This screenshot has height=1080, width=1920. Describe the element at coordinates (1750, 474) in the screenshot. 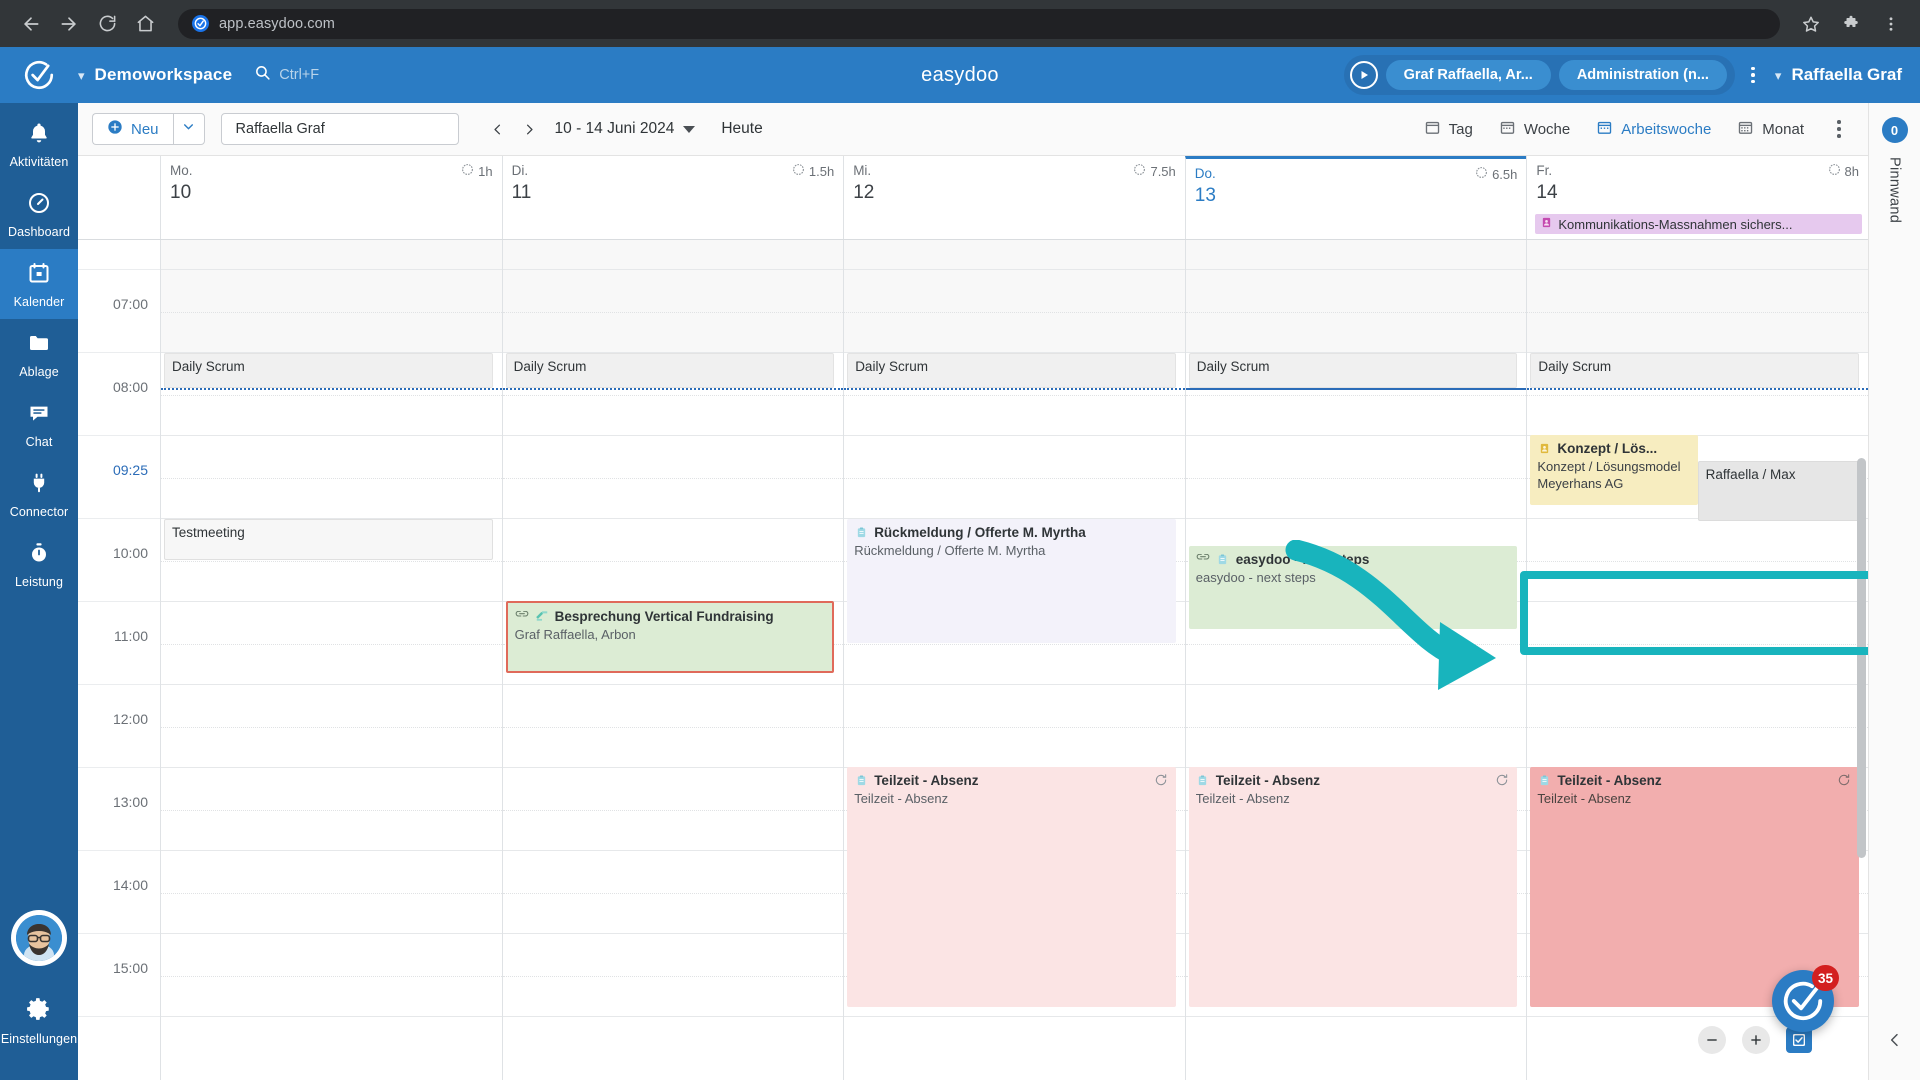

I see `event-title: Raffaella / Max` at that location.